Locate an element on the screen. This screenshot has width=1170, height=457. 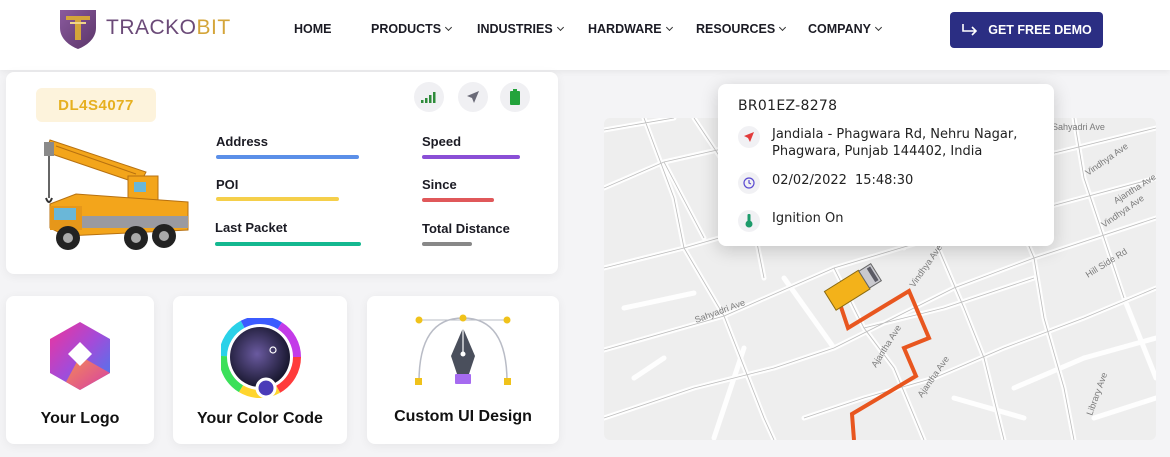
street-label: Ajantha Ave is located at coordinates (933, 376).